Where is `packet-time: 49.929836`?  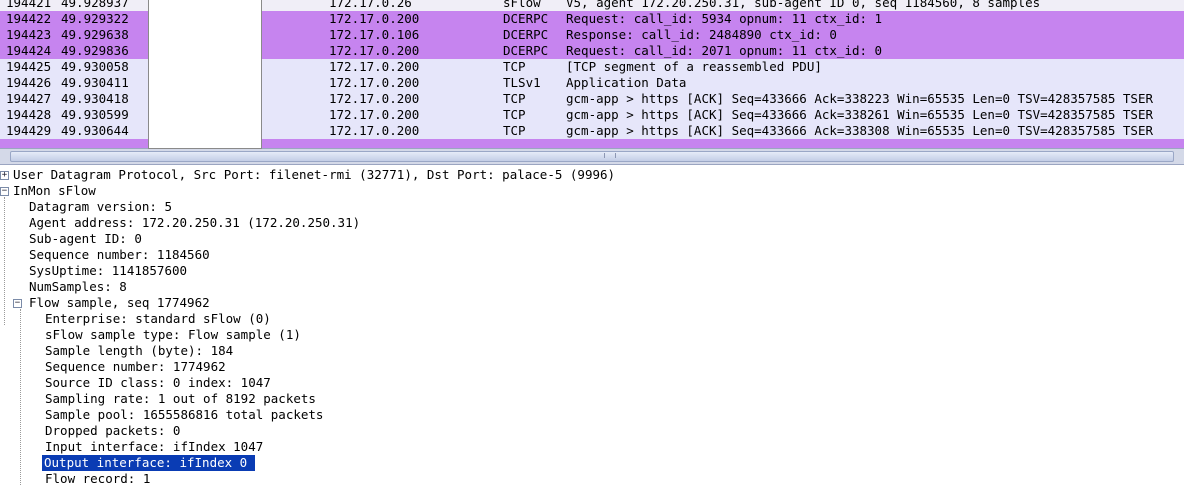
packet-time: 49.929836 is located at coordinates (95, 50).